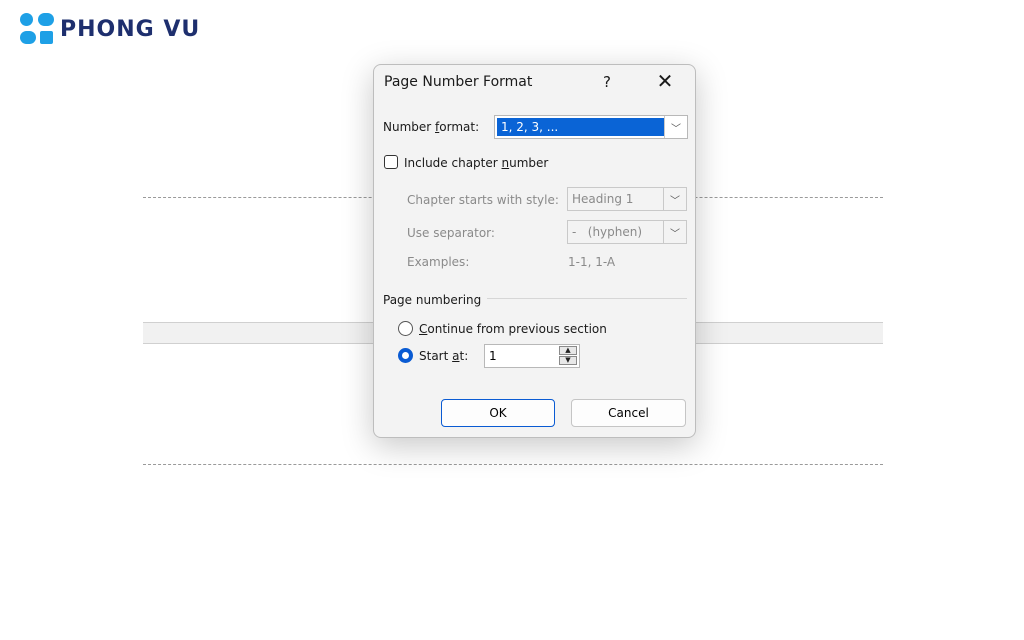 The image size is (1024, 640). What do you see at coordinates (498, 413) in the screenshot?
I see `ok-button: OK` at bounding box center [498, 413].